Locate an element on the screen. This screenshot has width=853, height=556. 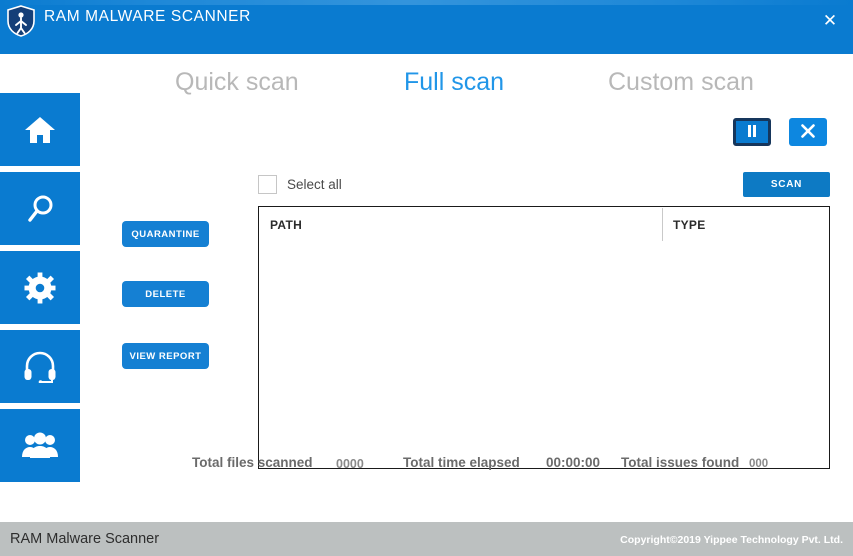
search-icon is located at coordinates (40, 209).